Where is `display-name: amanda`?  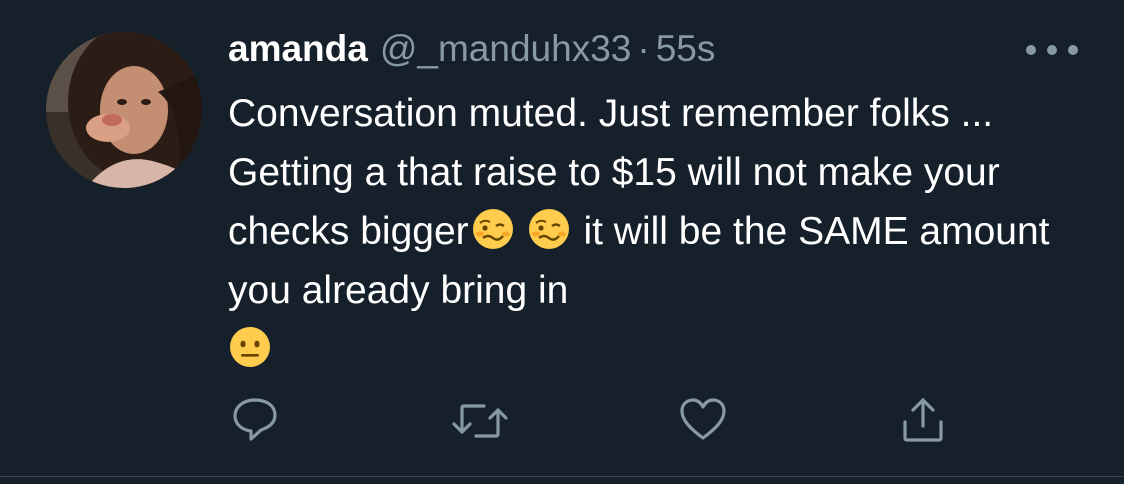
display-name: amanda is located at coordinates (298, 49).